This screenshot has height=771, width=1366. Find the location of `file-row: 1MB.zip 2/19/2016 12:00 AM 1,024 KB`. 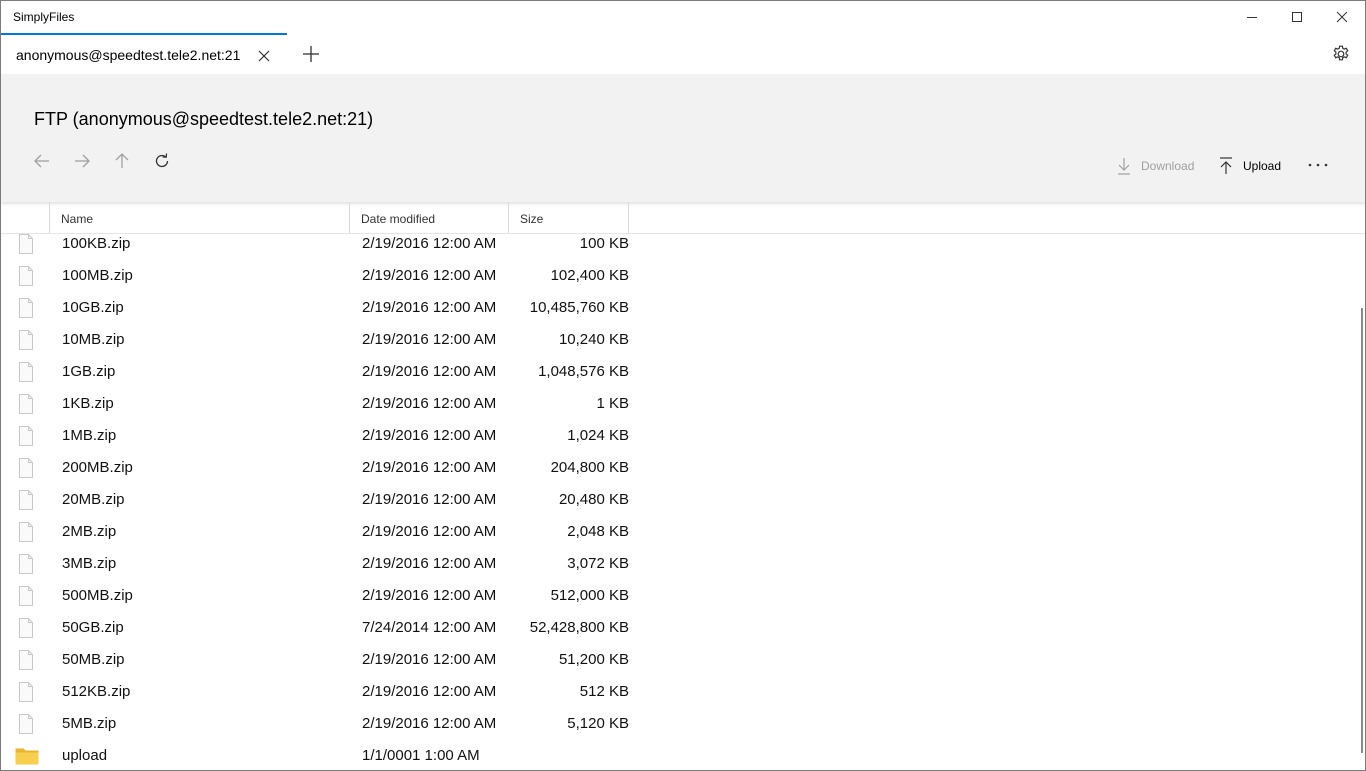

file-row: 1MB.zip 2/19/2016 12:00 AM 1,024 KB is located at coordinates (676, 435).